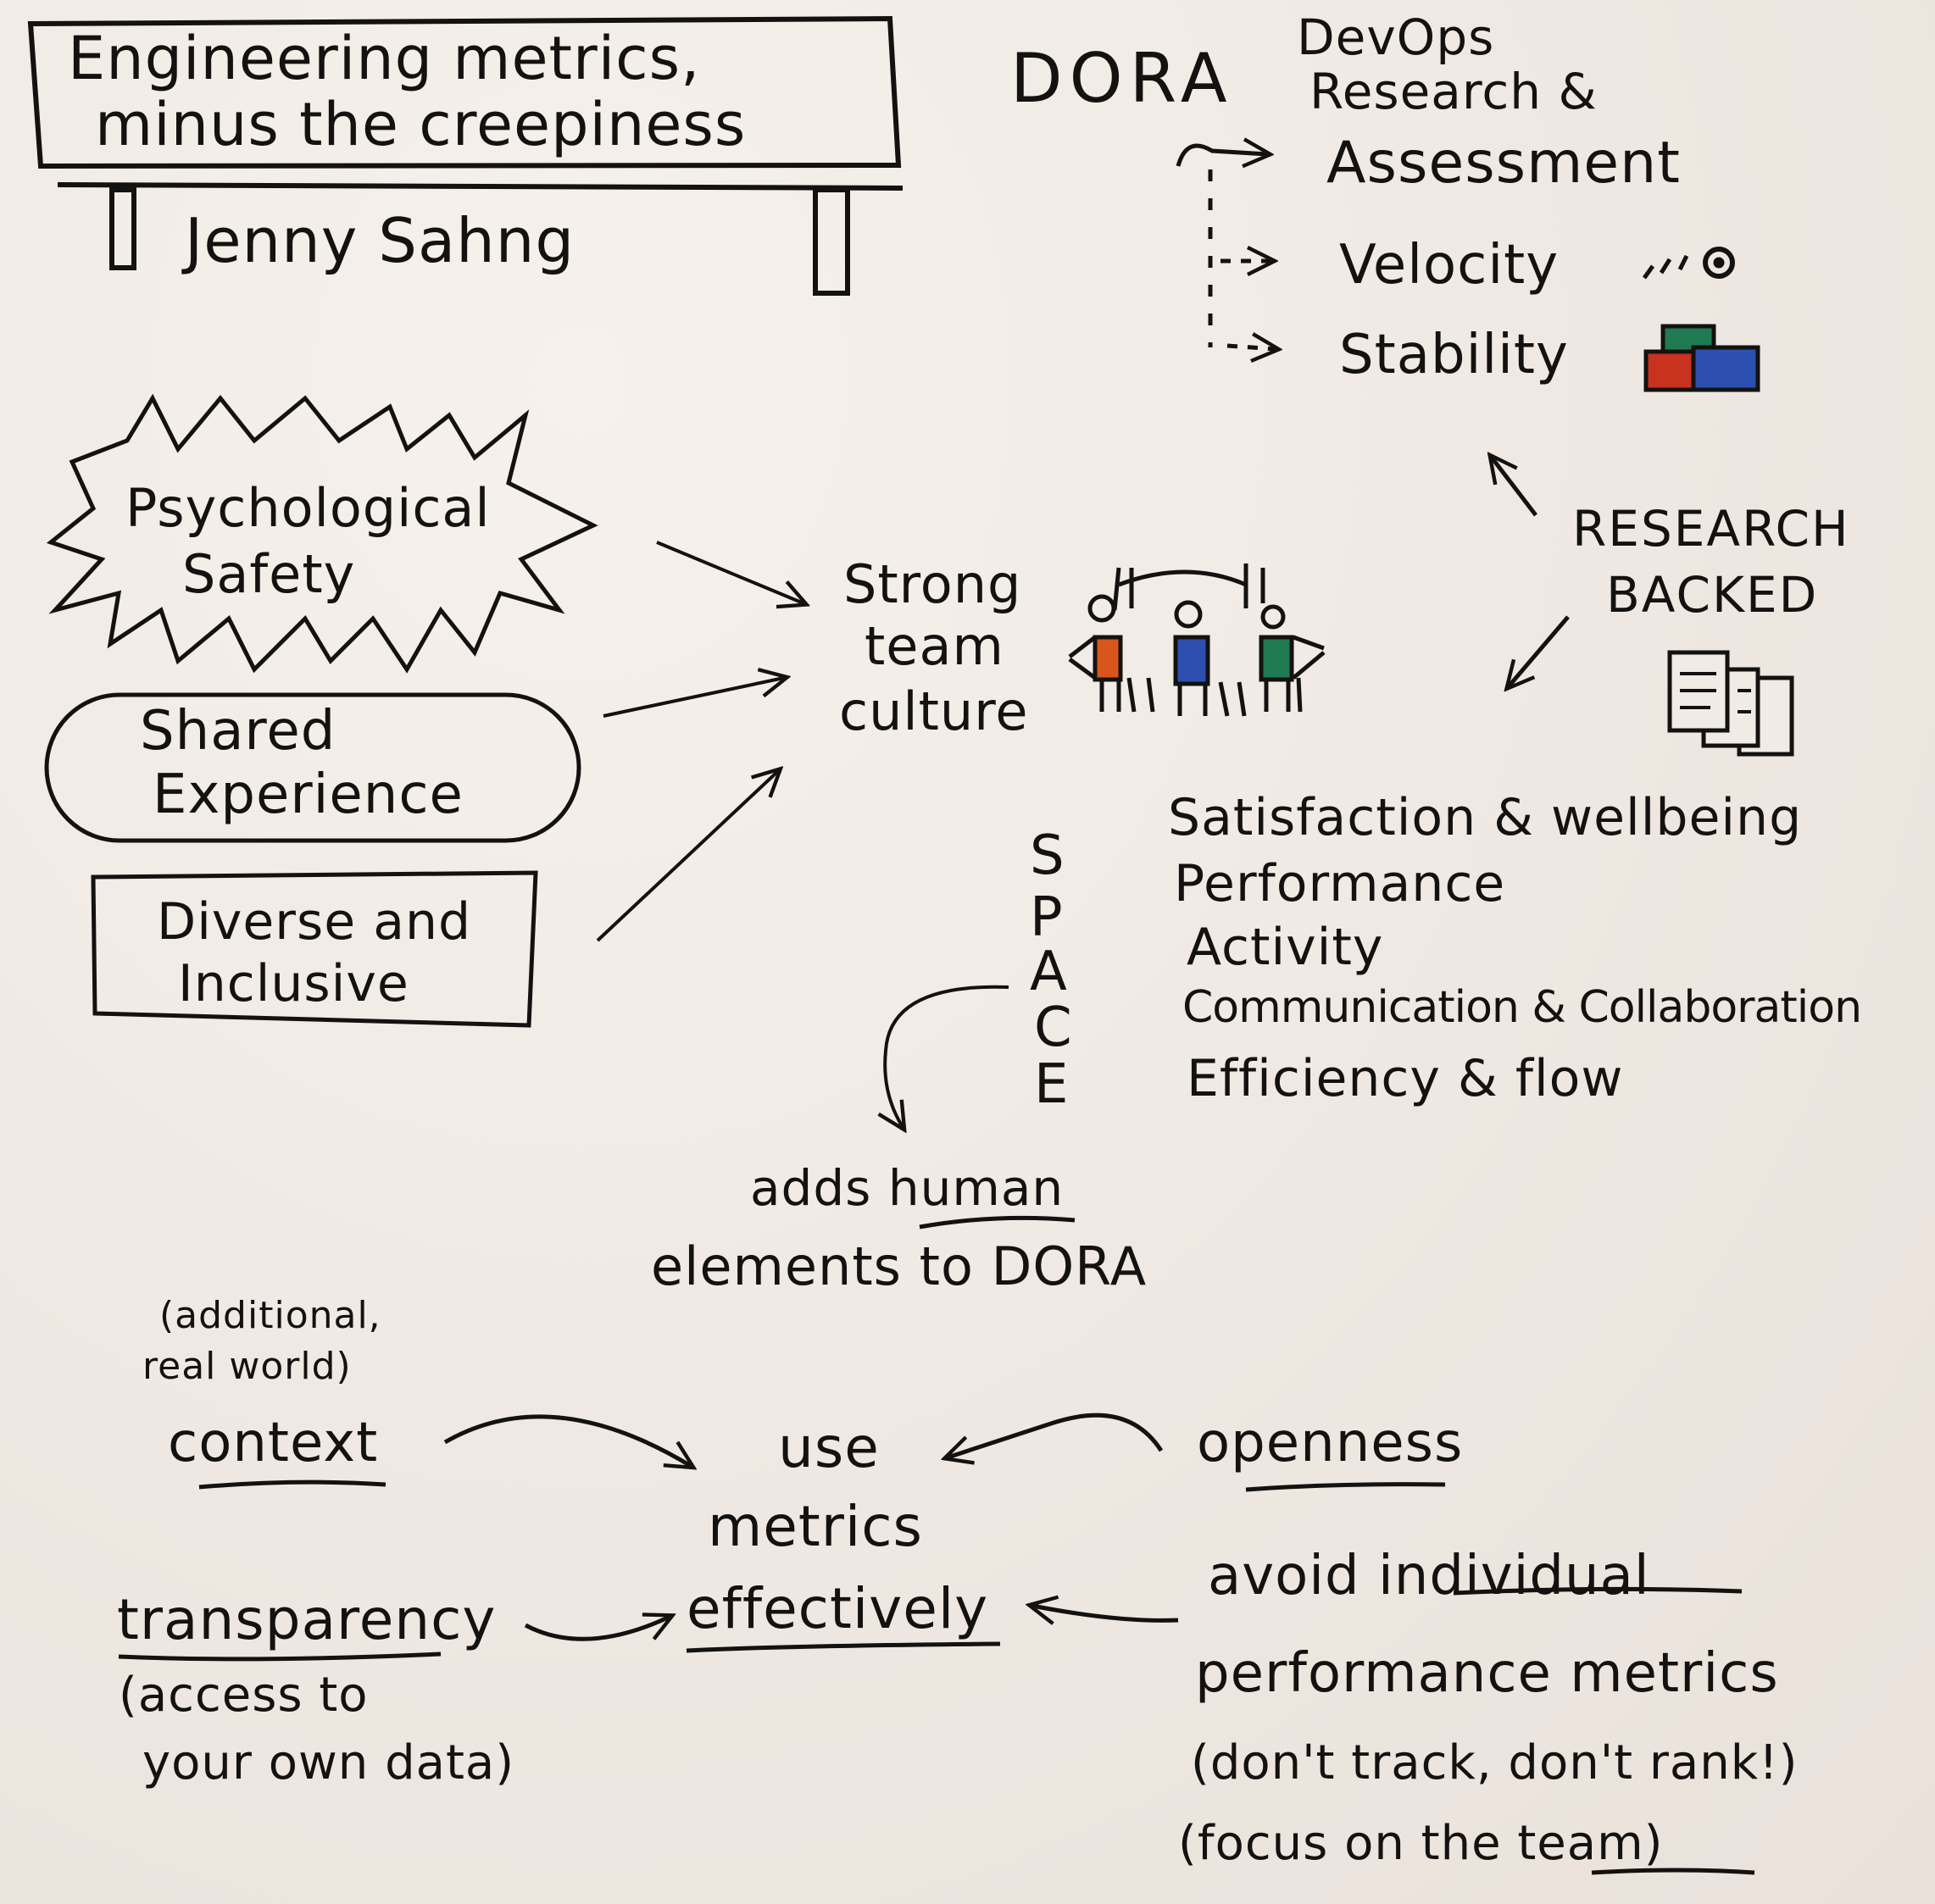 This screenshot has height=1904, width=1935. Describe the element at coordinates (1049, 972) in the screenshot. I see `space-letter-a: A` at that location.